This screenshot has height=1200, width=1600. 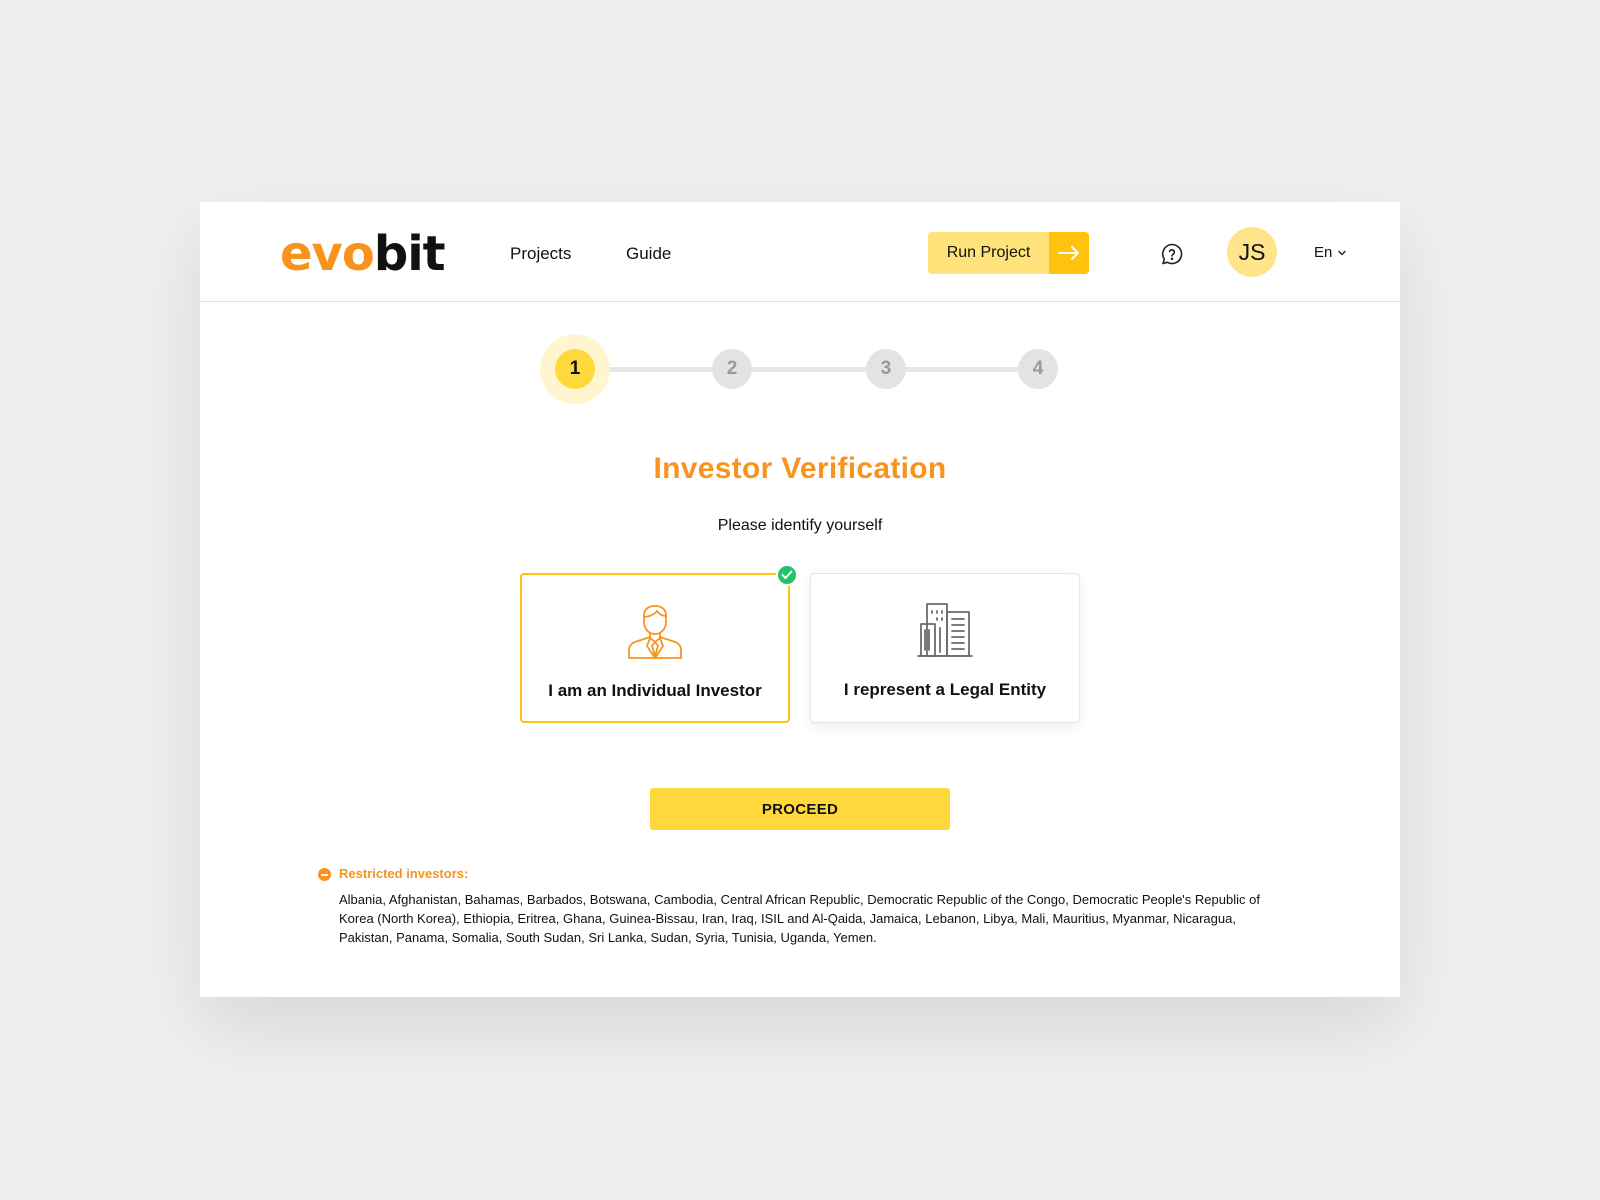 I want to click on language-selector: En, so click(x=1330, y=252).